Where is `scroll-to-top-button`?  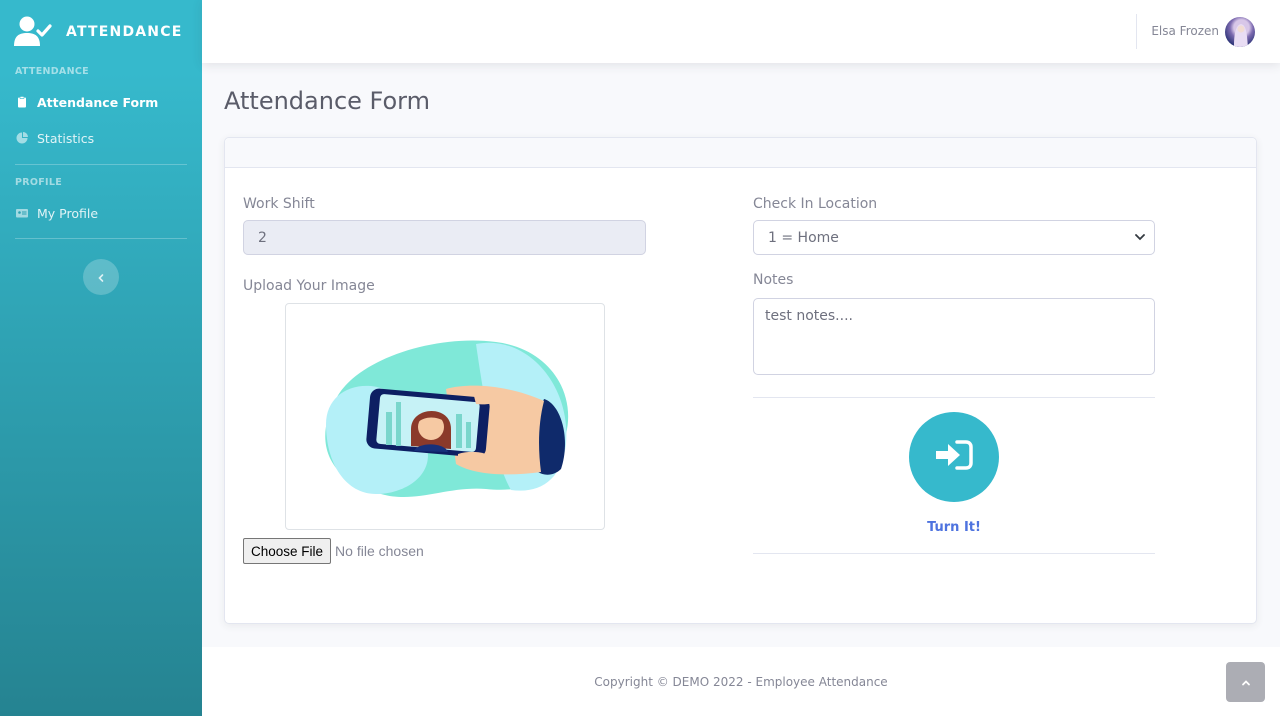 scroll-to-top-button is located at coordinates (1245, 682).